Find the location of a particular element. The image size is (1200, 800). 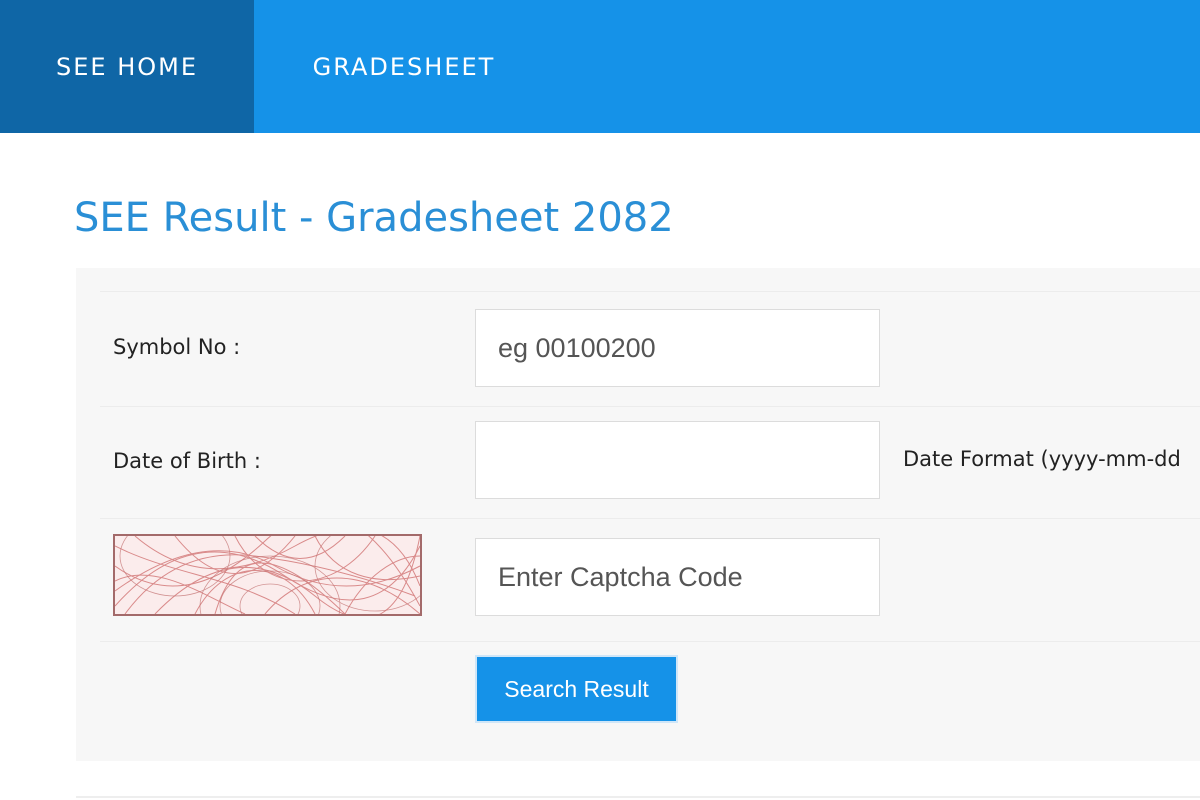

panel-bottom-divider is located at coordinates (638, 797).